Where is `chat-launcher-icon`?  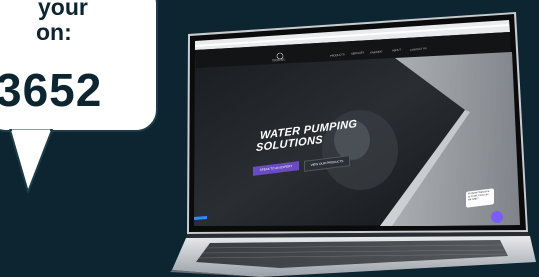
chat-launcher-icon is located at coordinates (497, 217).